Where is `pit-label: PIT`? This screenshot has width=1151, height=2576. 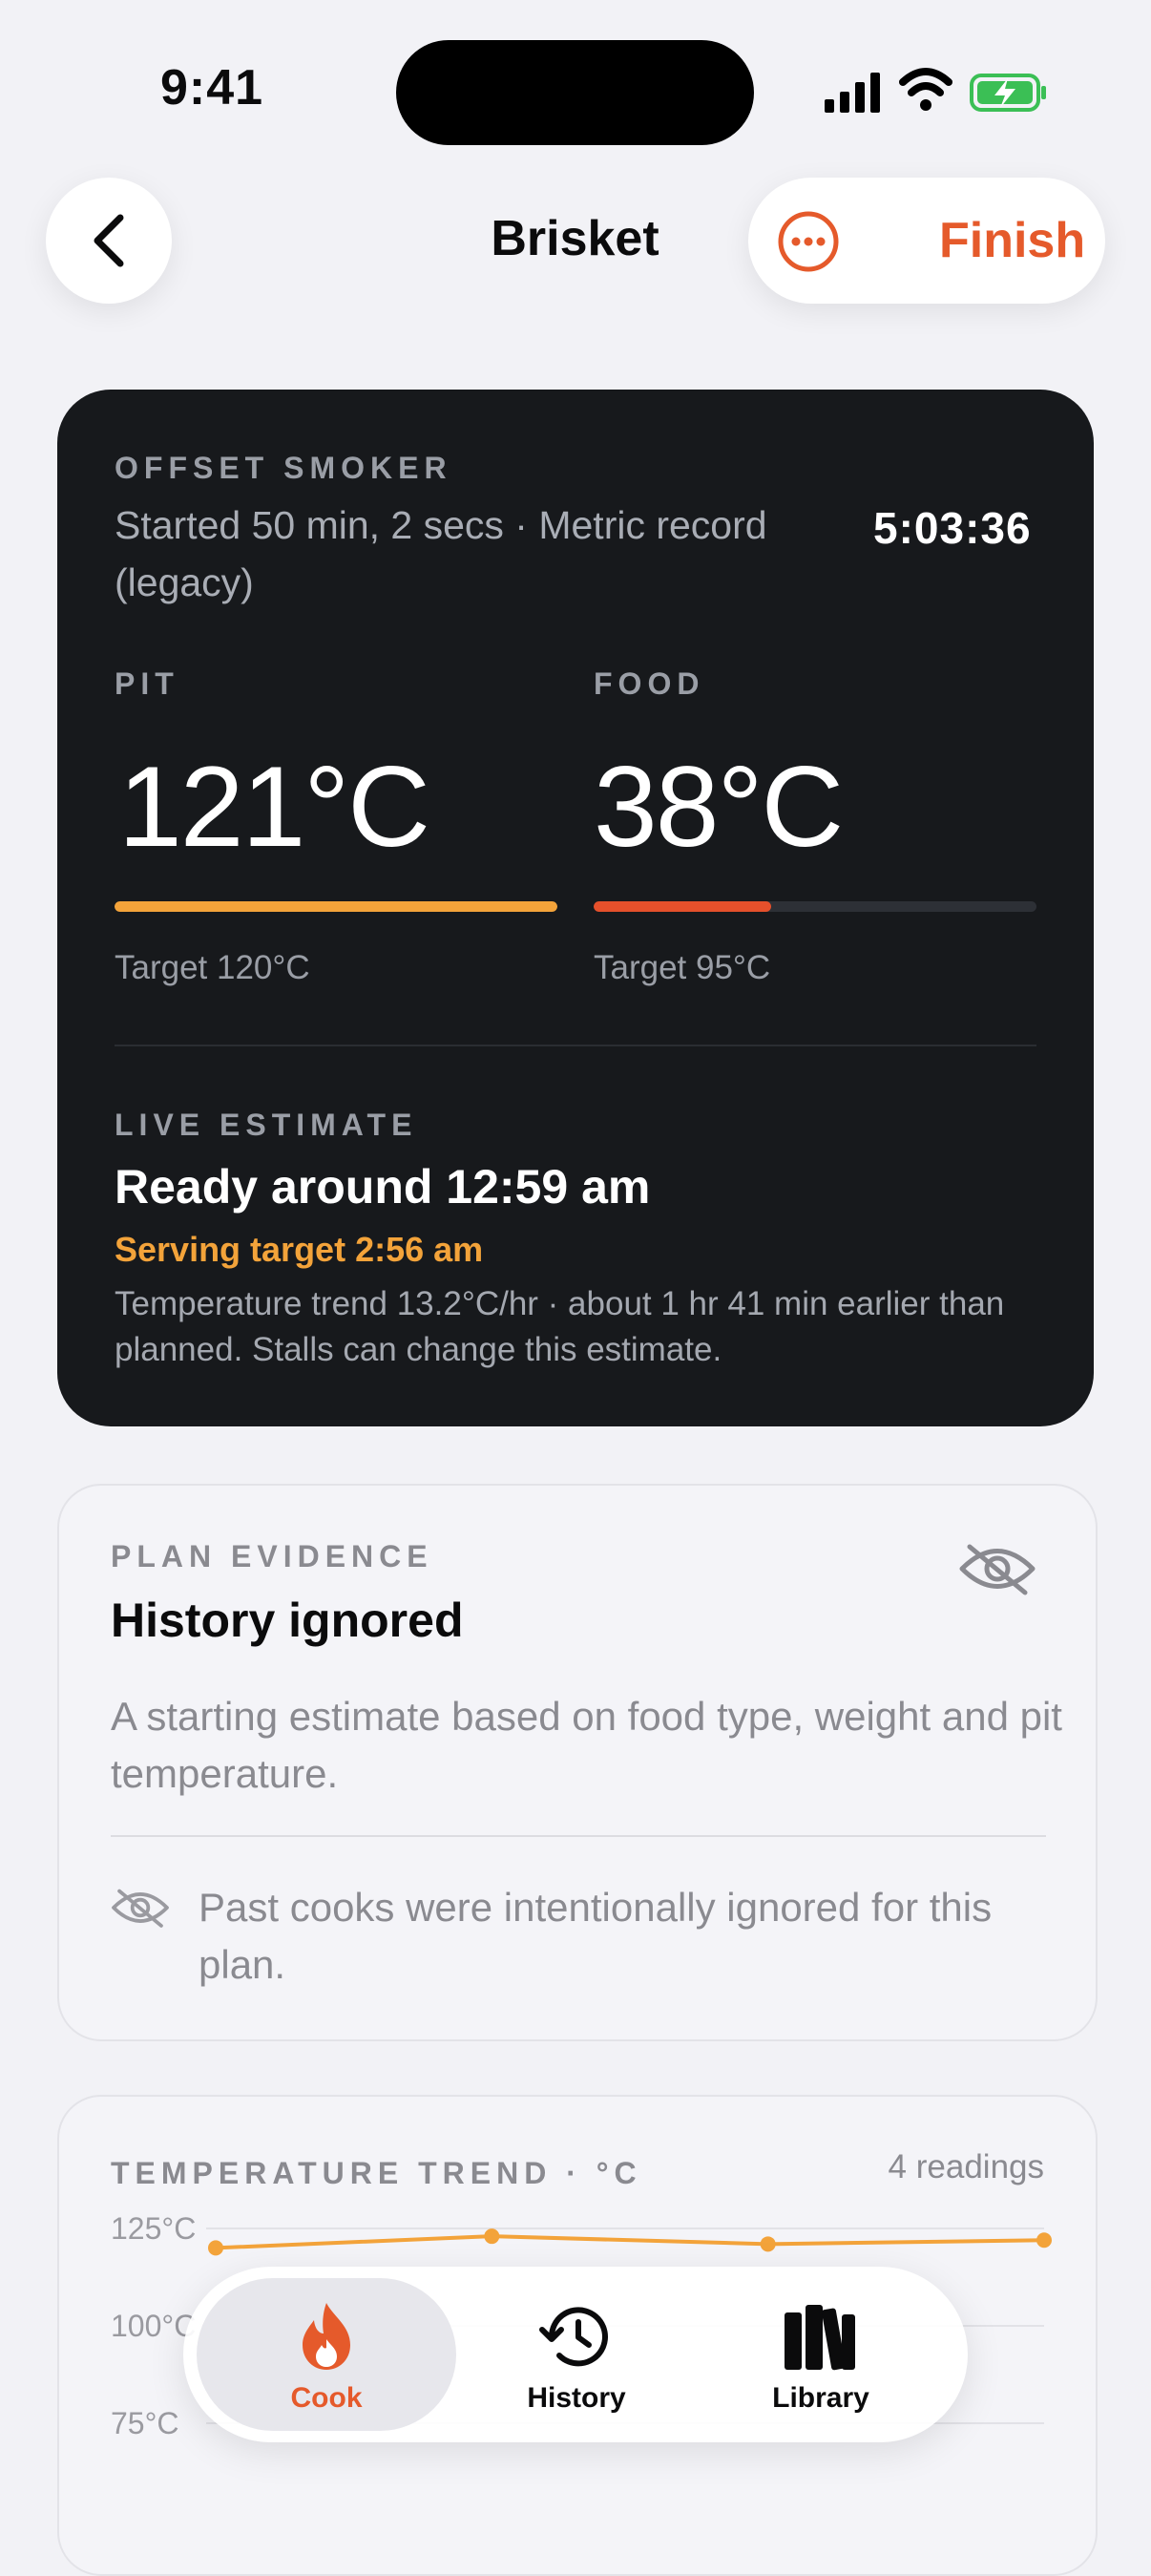 pit-label: PIT is located at coordinates (147, 683).